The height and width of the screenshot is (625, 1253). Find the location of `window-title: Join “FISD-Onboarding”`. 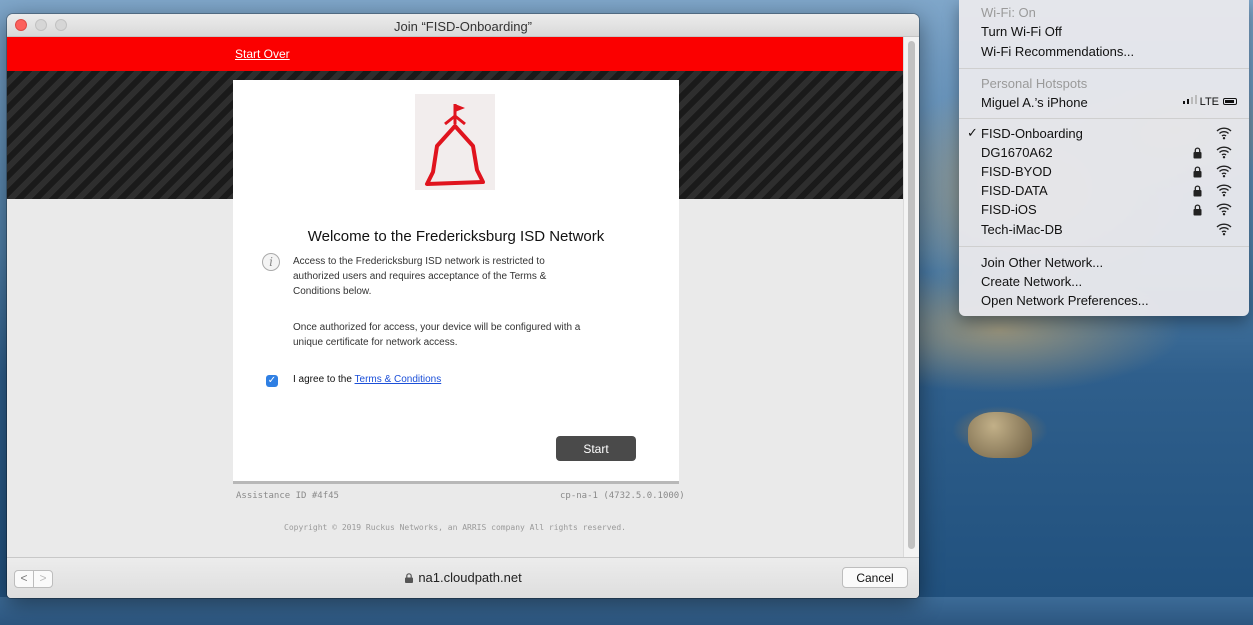

window-title: Join “FISD-Onboarding” is located at coordinates (463, 26).